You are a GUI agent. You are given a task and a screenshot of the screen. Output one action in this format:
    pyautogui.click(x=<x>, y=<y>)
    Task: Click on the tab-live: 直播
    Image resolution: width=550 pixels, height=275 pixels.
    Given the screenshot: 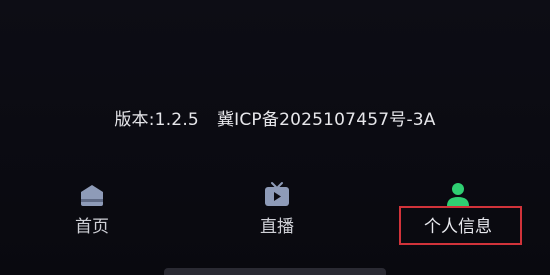 What is the action you would take?
    pyautogui.click(x=277, y=205)
    